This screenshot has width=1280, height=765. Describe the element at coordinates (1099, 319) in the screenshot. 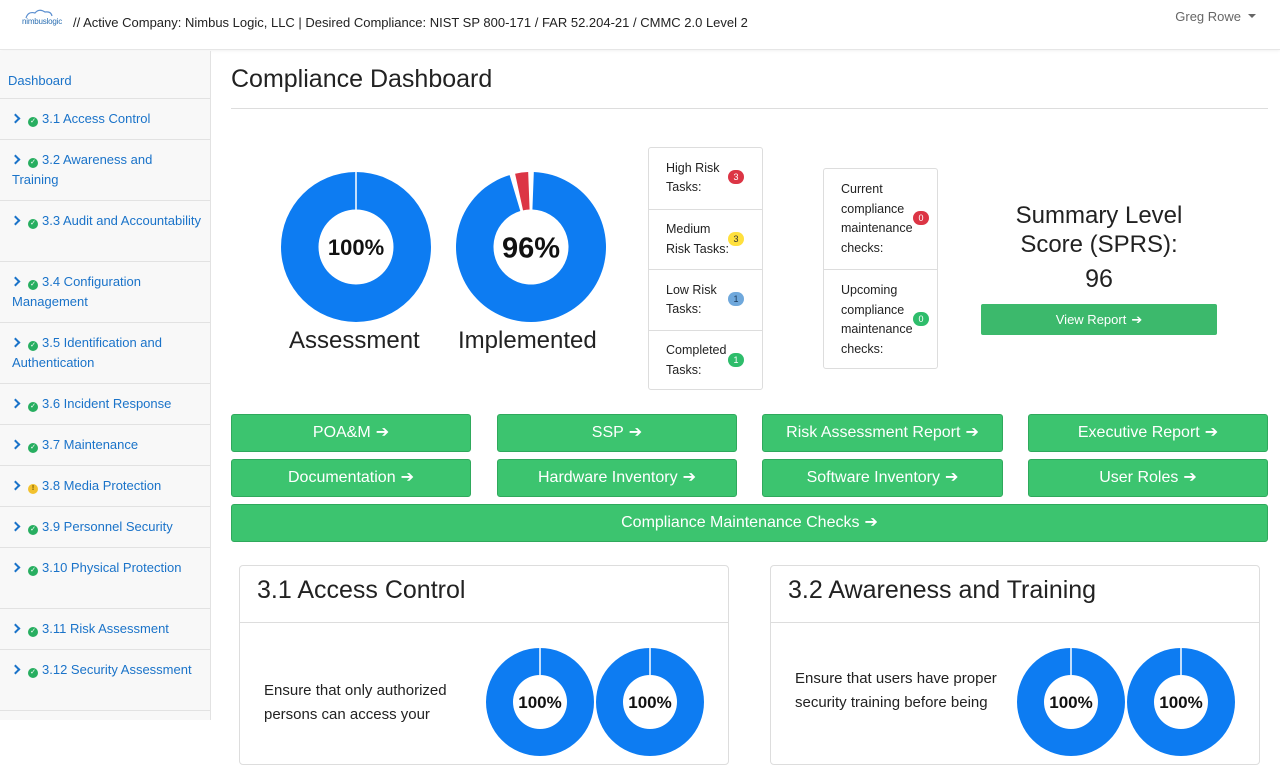

I see `view-report-button: View Report ➔` at that location.